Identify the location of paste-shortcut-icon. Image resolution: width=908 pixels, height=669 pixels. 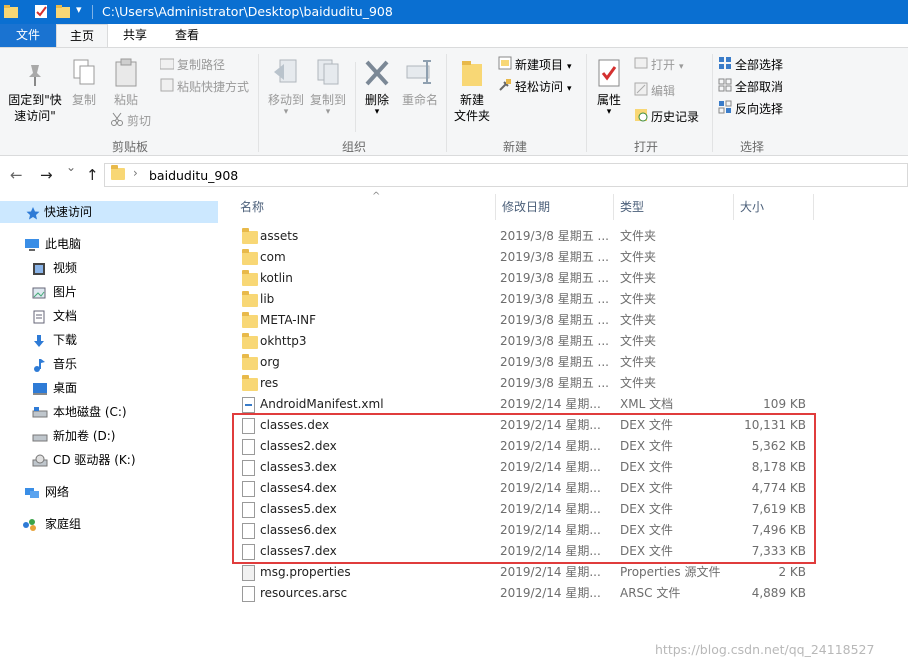
(167, 87).